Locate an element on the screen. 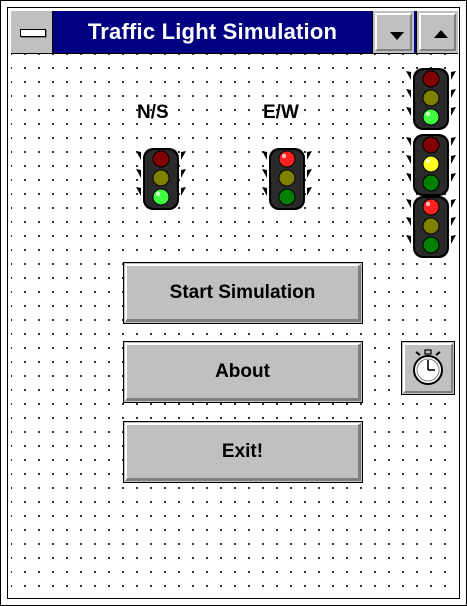 The height and width of the screenshot is (606, 467). title-bar: Traffic Light Simulation is located at coordinates (234, 32).